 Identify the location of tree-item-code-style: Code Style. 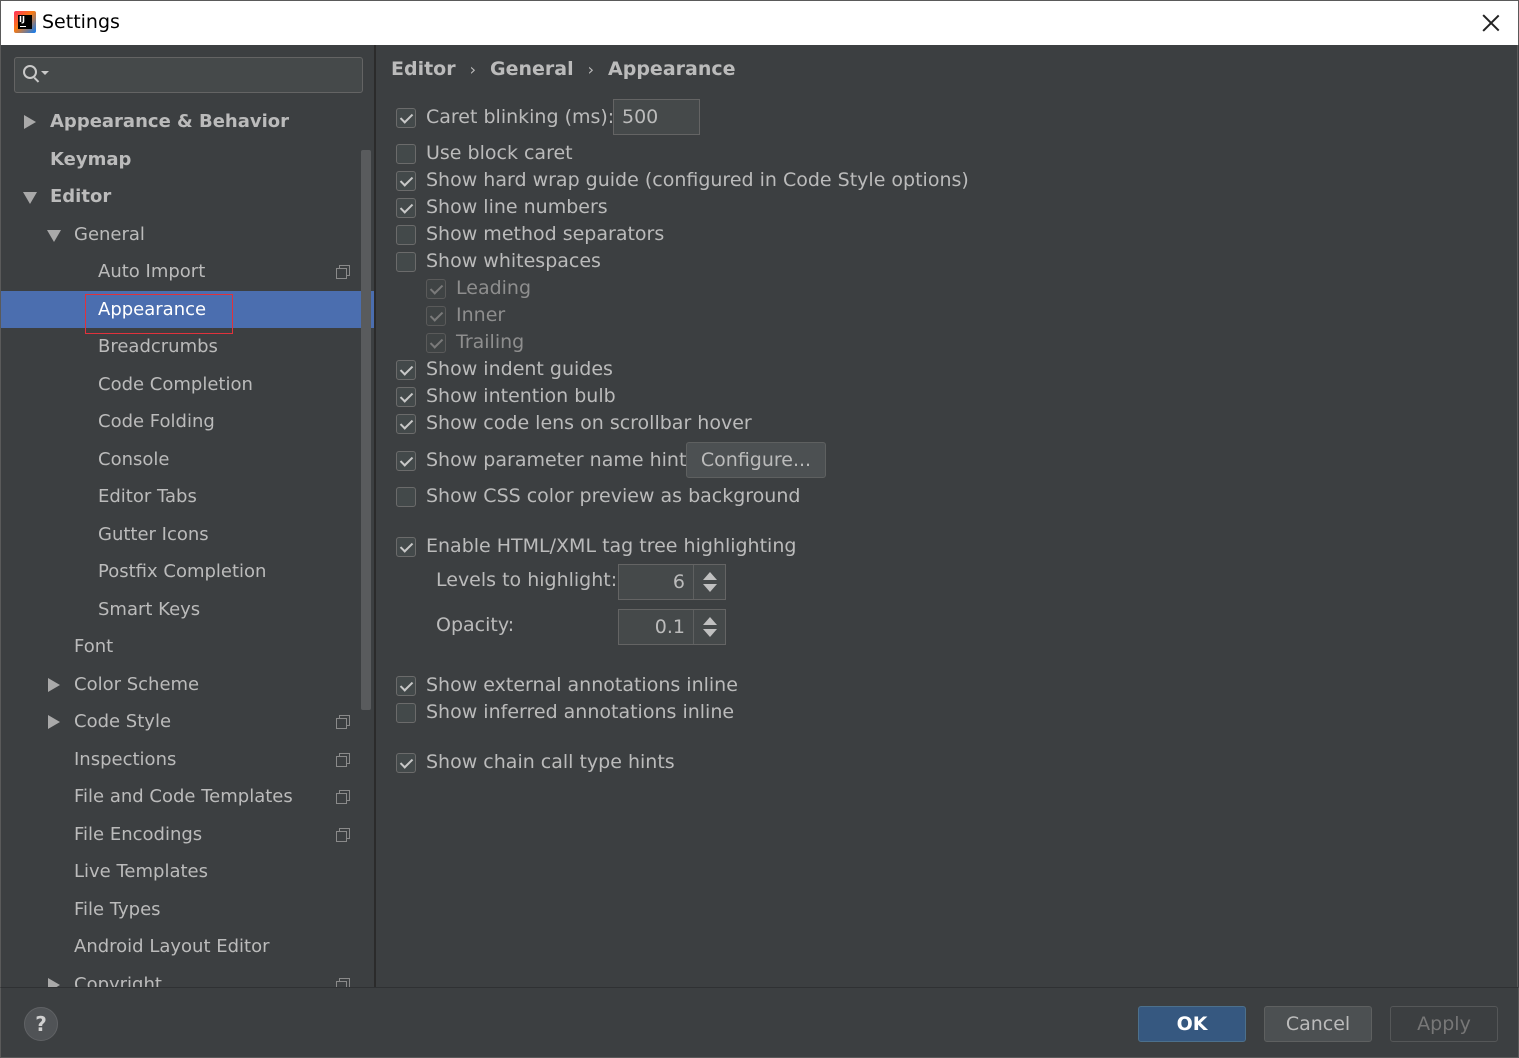
(187, 722).